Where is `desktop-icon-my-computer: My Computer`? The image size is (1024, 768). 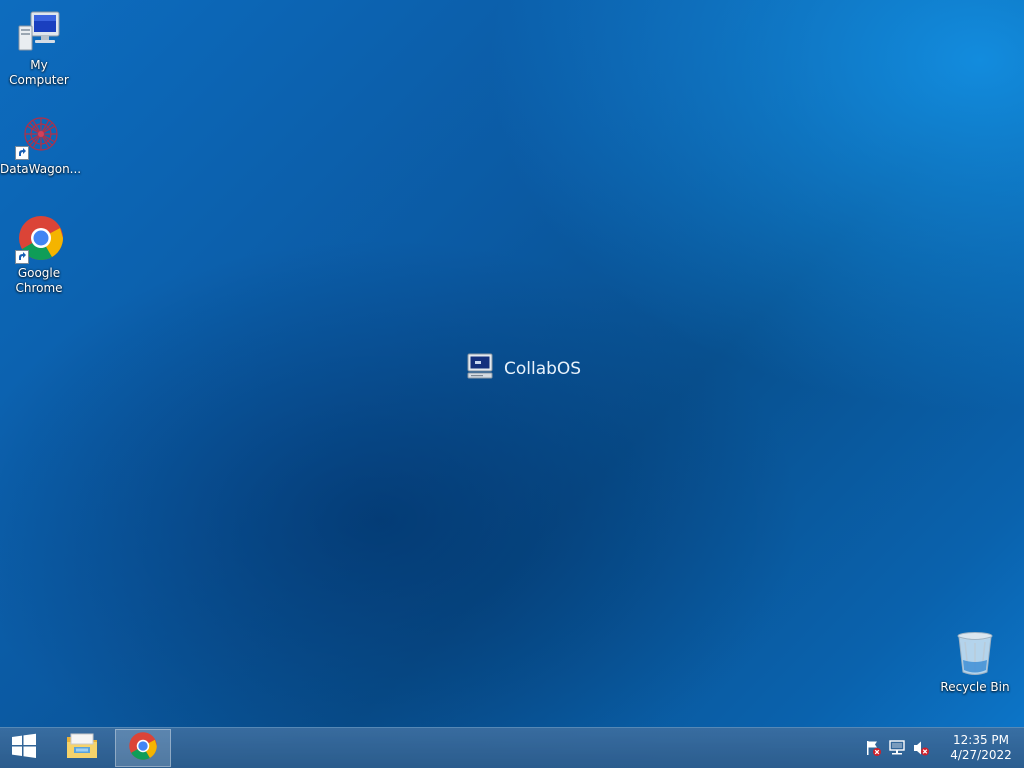 desktop-icon-my-computer: My Computer is located at coordinates (39, 48).